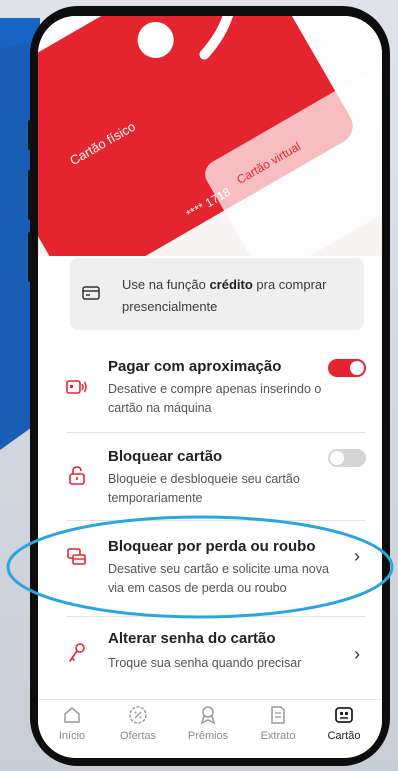  I want to click on info-text-bold: crédito, so click(231, 284).